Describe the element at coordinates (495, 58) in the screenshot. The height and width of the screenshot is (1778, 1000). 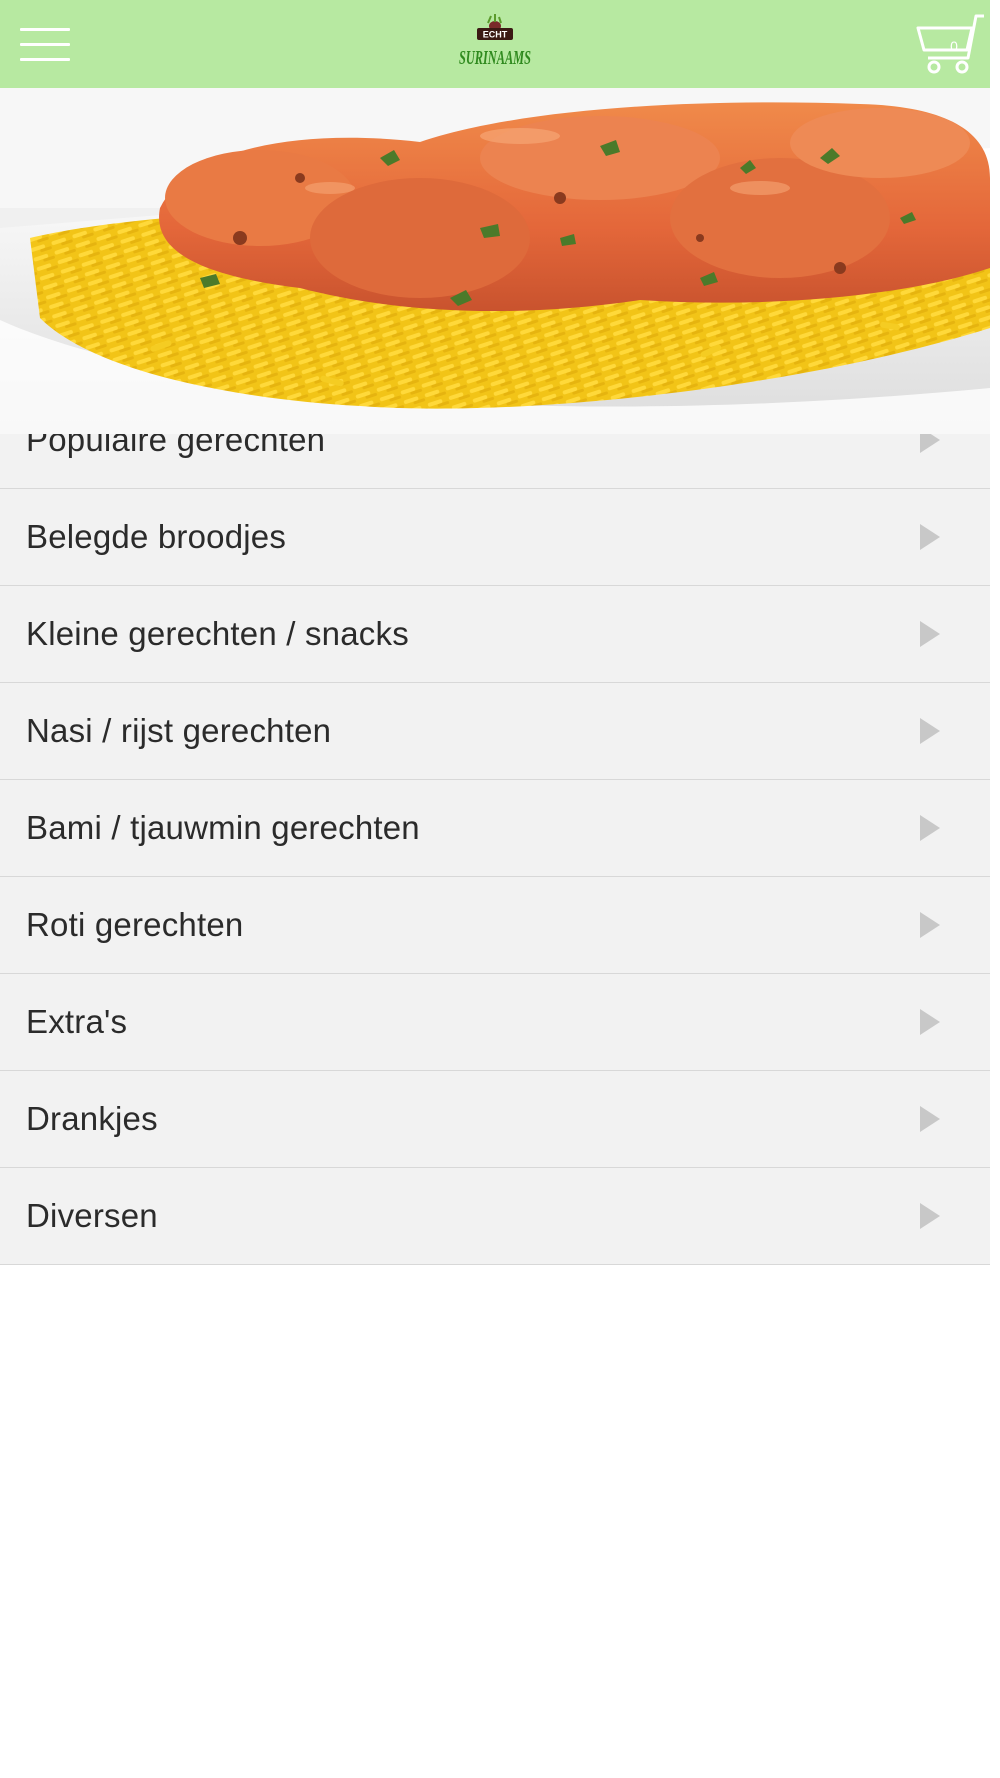
I see `logo-text-main: SURINAAMS` at that location.